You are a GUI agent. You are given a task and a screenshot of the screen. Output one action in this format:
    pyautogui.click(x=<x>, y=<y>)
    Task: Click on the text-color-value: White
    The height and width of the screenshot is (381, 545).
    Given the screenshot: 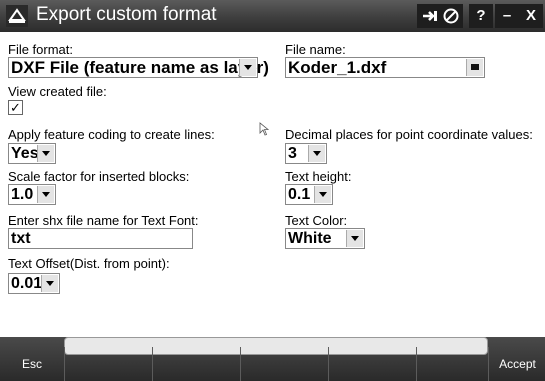 What is the action you would take?
    pyautogui.click(x=310, y=238)
    